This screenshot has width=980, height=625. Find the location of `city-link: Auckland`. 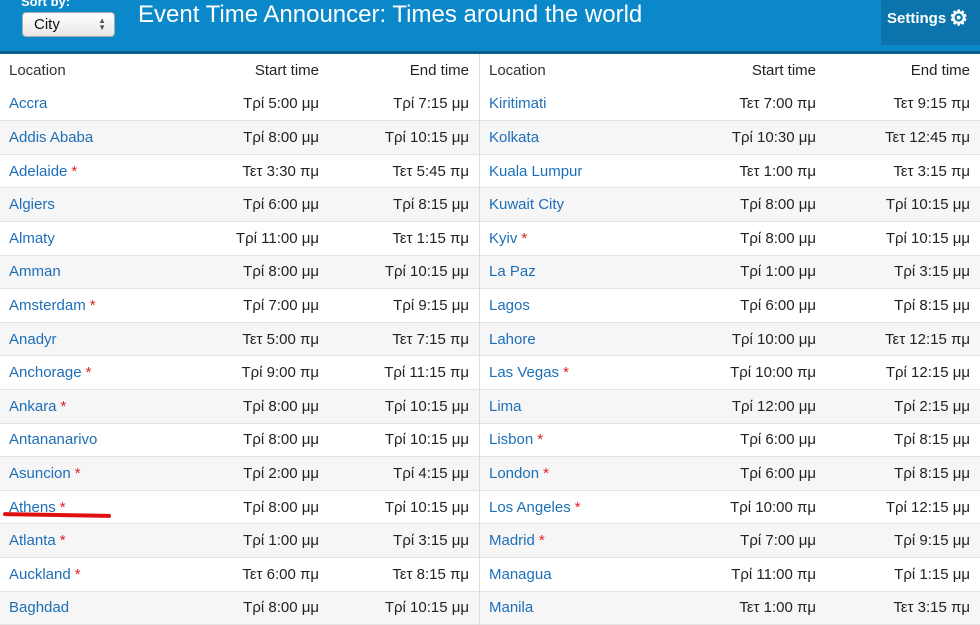

city-link: Auckland is located at coordinates (40, 574).